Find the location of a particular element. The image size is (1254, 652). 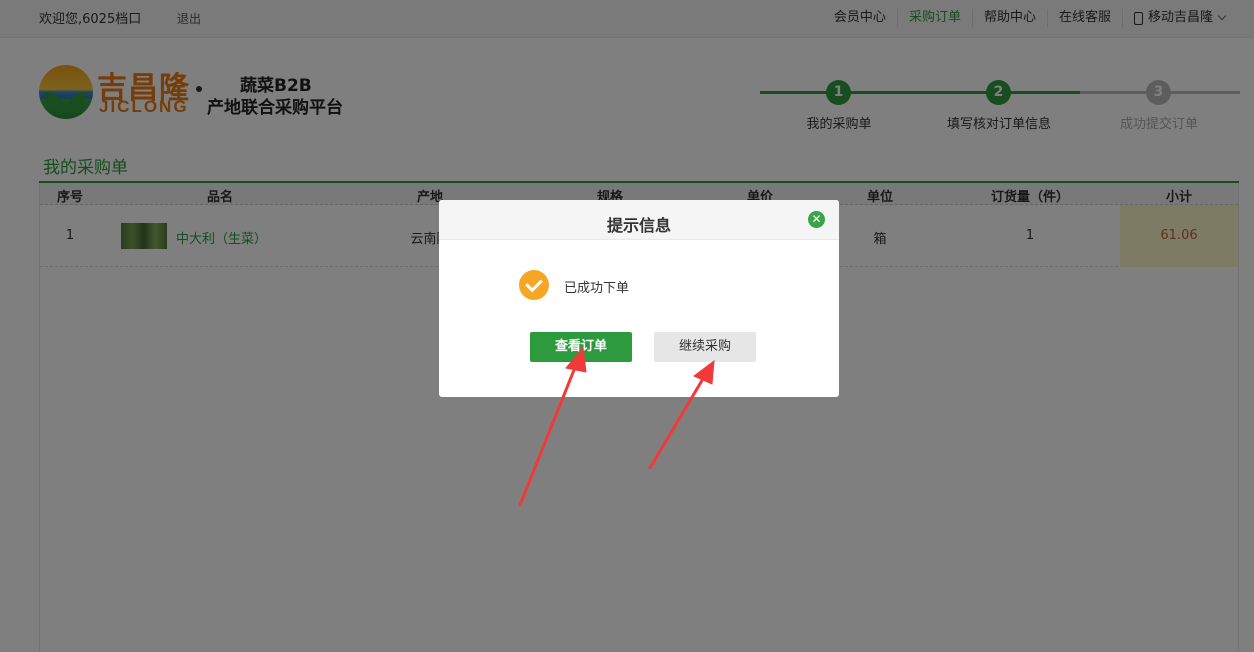

arrow-to-view-order is located at coordinates (549, 432).